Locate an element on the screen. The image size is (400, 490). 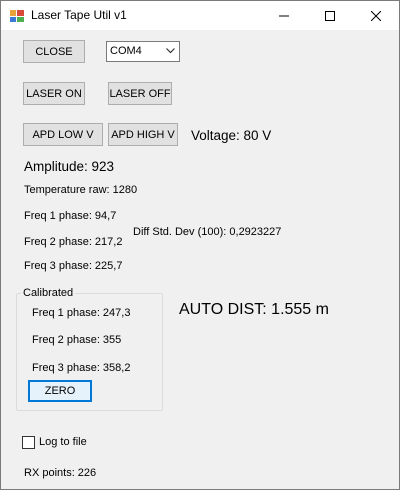
close-button: CLOSE is located at coordinates (54, 51).